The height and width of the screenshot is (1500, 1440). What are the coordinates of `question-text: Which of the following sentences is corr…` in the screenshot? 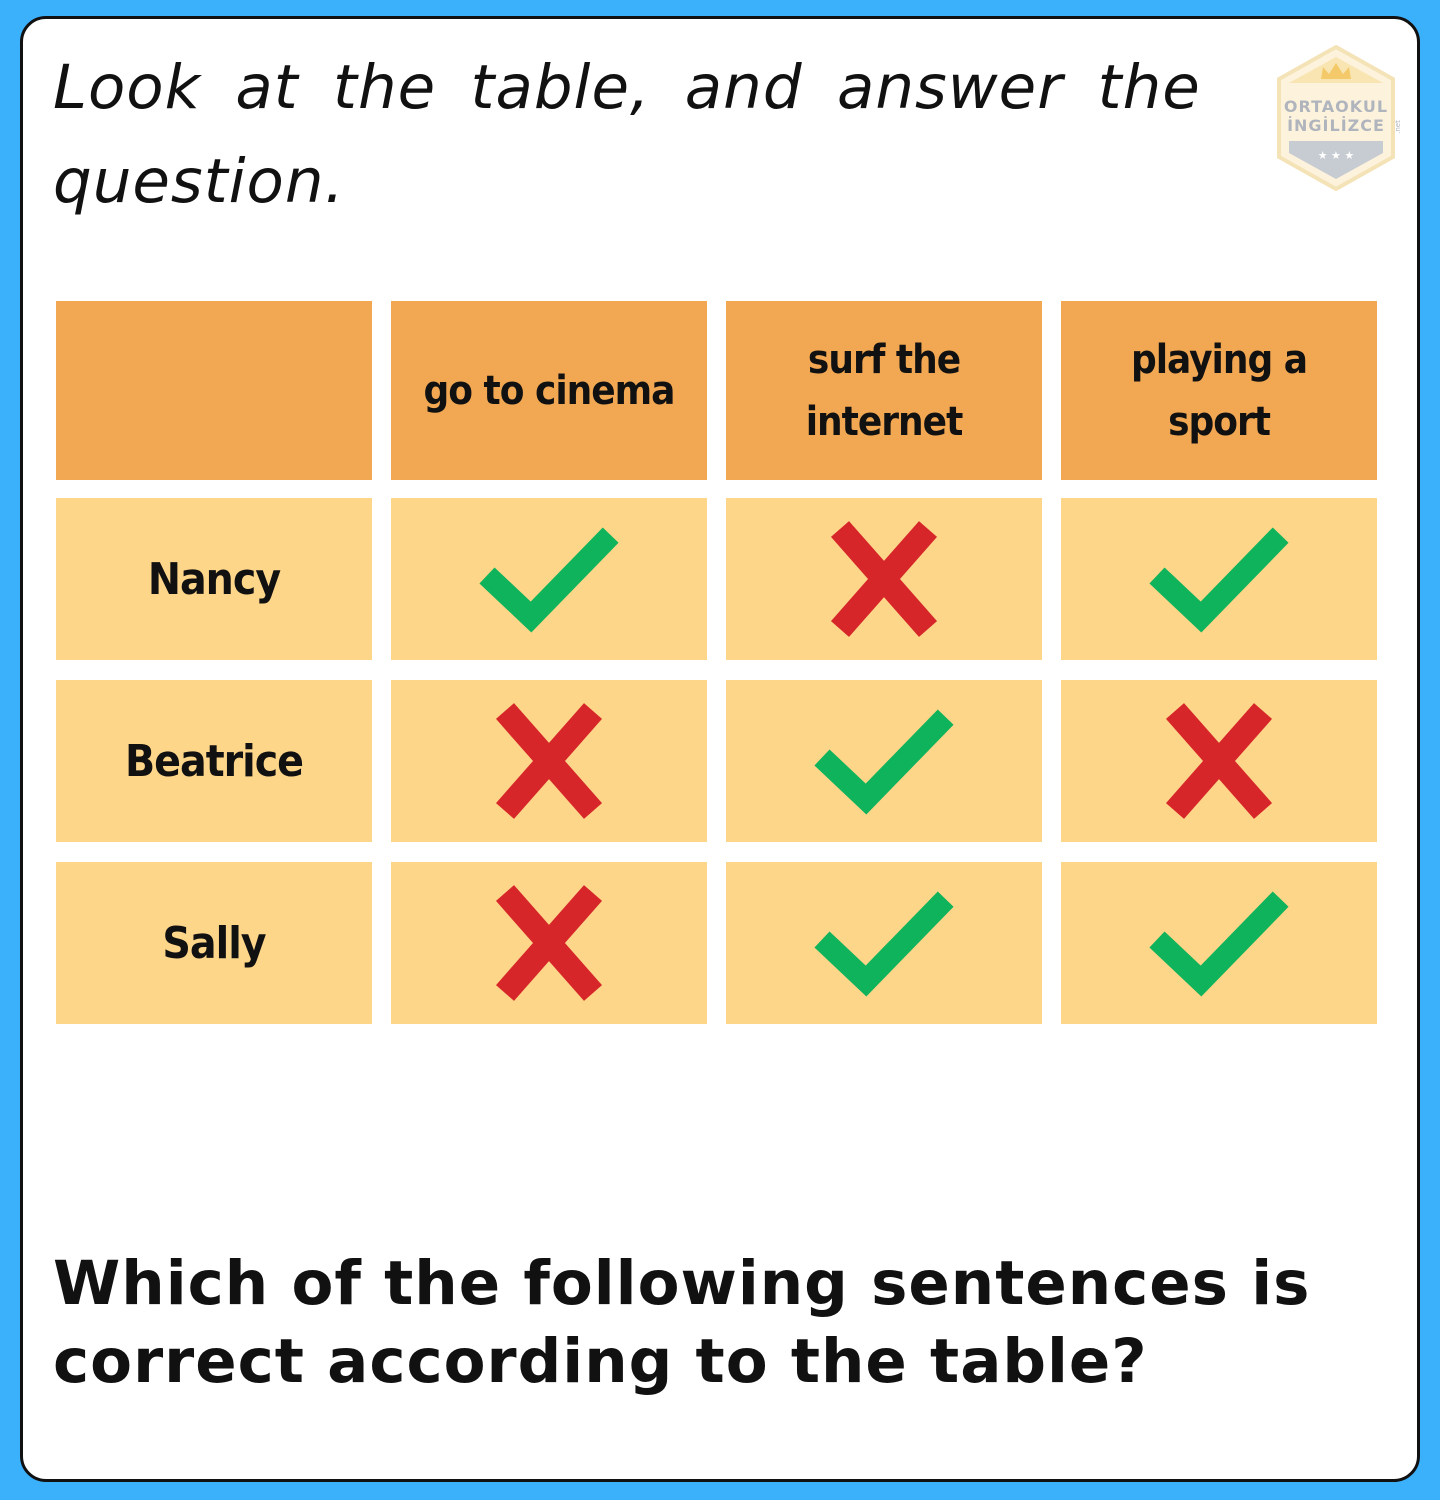 It's located at (682, 1322).